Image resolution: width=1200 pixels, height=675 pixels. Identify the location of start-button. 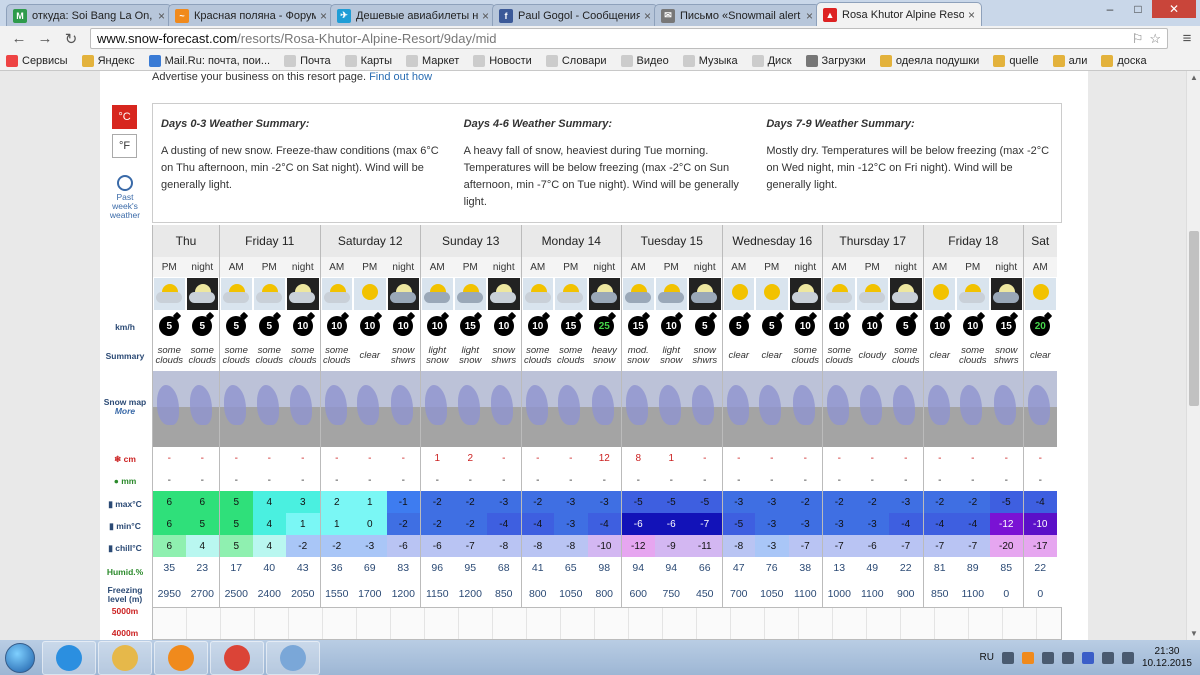
(20, 658).